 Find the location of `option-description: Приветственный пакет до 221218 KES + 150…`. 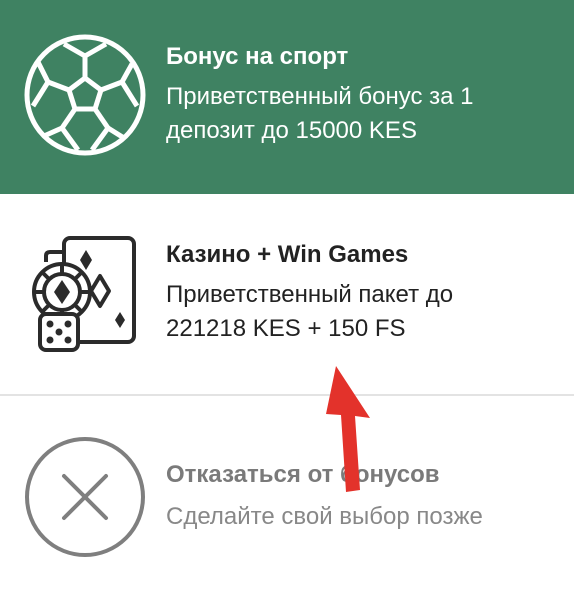

option-description: Приветственный пакет до 221218 KES + 150… is located at coordinates (310, 311).